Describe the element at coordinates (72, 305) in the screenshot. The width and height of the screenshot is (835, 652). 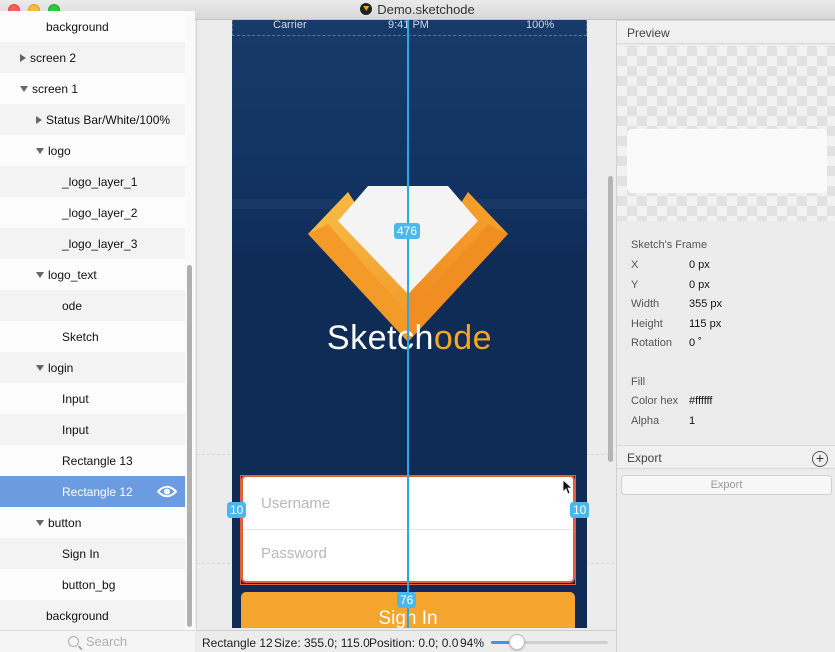
I see `layer-label: ode` at that location.